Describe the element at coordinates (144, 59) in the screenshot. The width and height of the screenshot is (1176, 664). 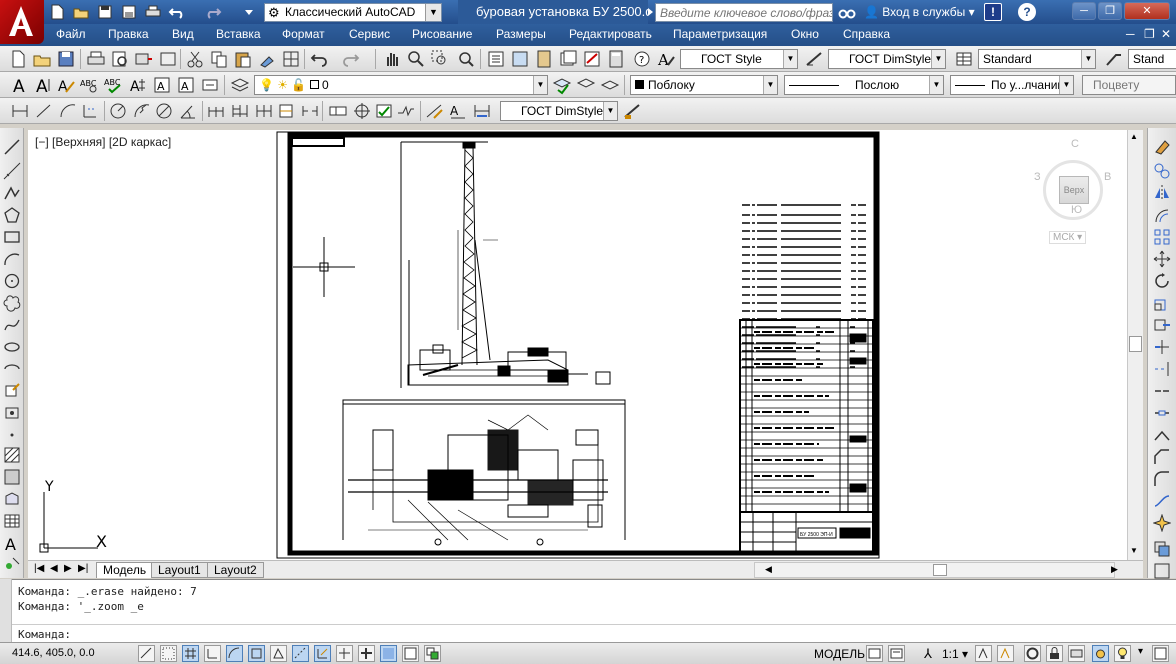
I see `publish-icon` at that location.